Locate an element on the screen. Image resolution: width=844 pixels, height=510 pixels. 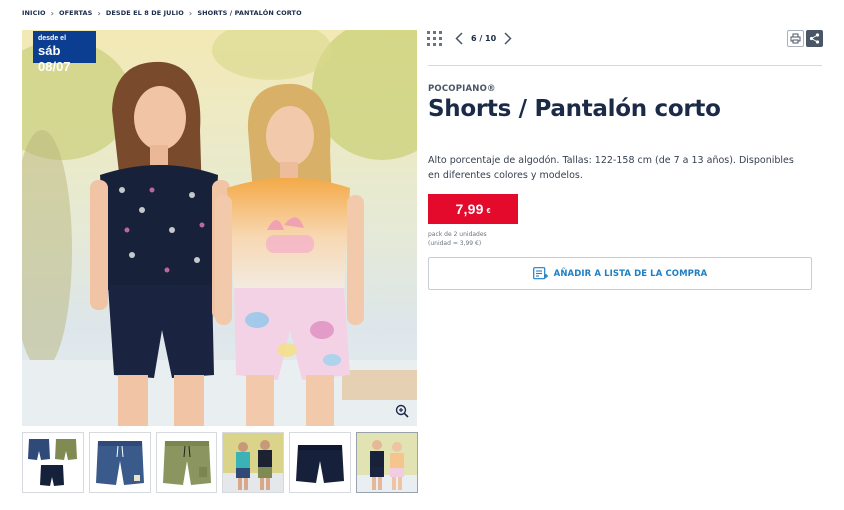
image-counter: 6 / 10 is located at coordinates (484, 38).